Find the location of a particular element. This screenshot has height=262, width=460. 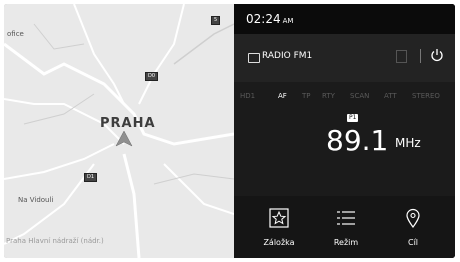

clock: 02:24 AM is located at coordinates (269, 19).